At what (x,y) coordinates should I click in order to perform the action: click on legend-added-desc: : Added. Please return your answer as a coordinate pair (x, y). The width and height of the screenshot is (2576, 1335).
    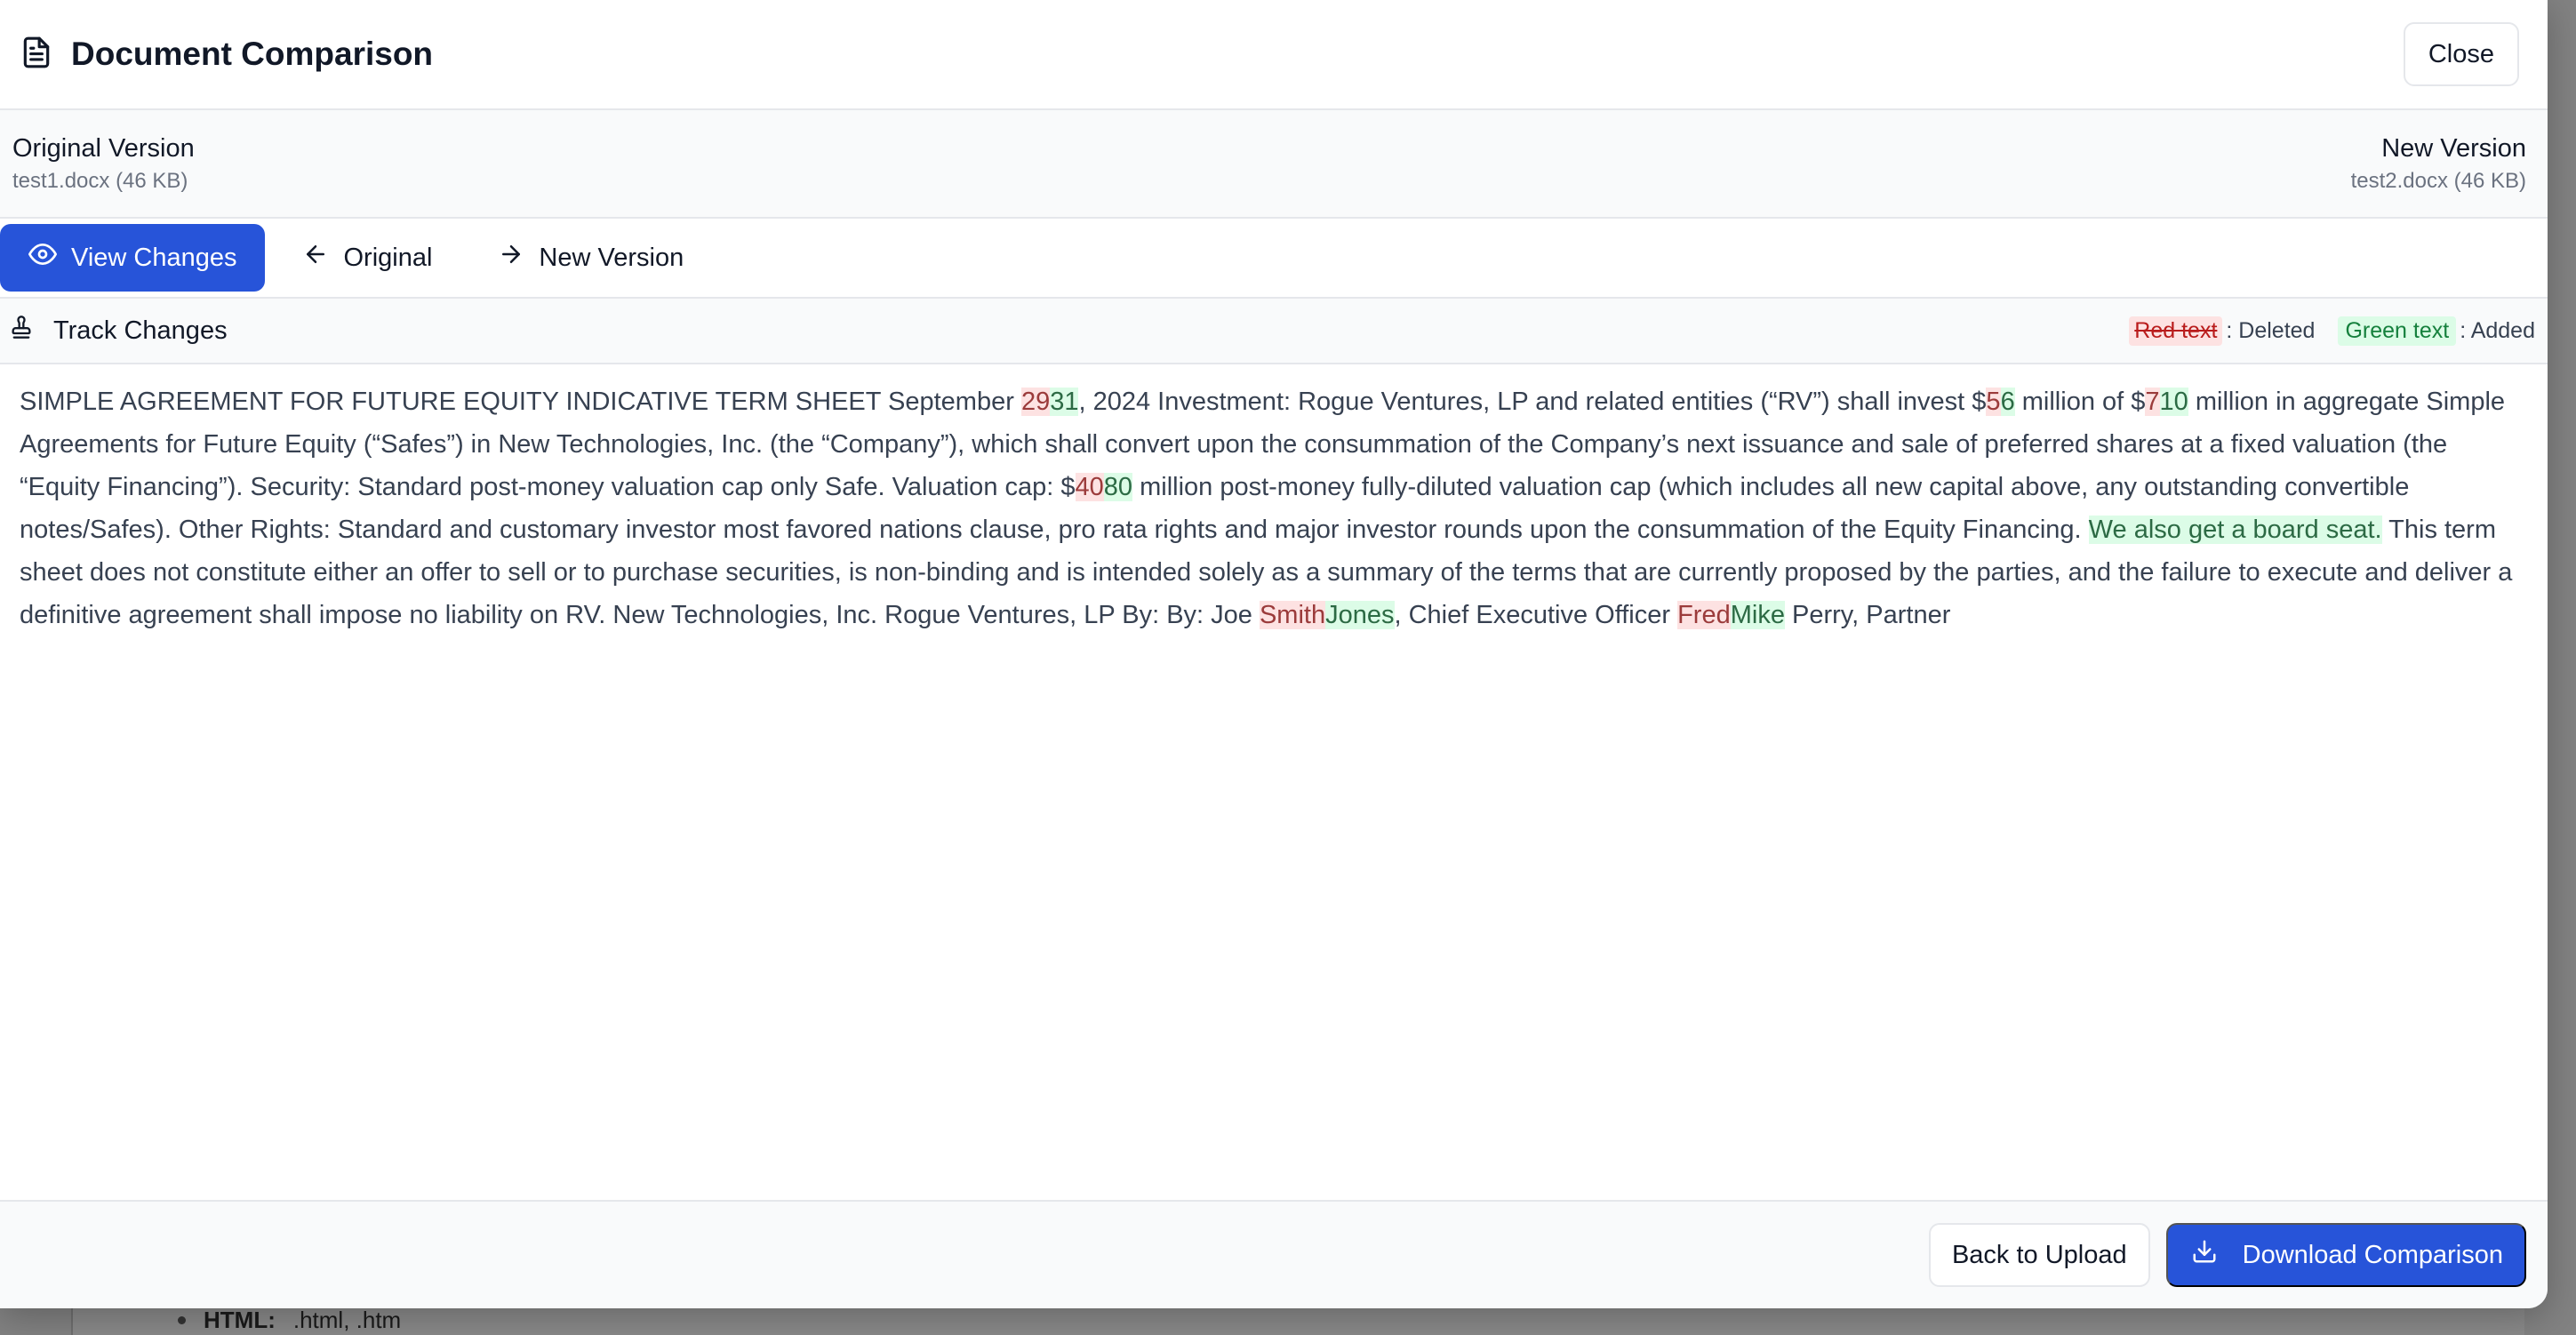
    Looking at the image, I should click on (2497, 330).